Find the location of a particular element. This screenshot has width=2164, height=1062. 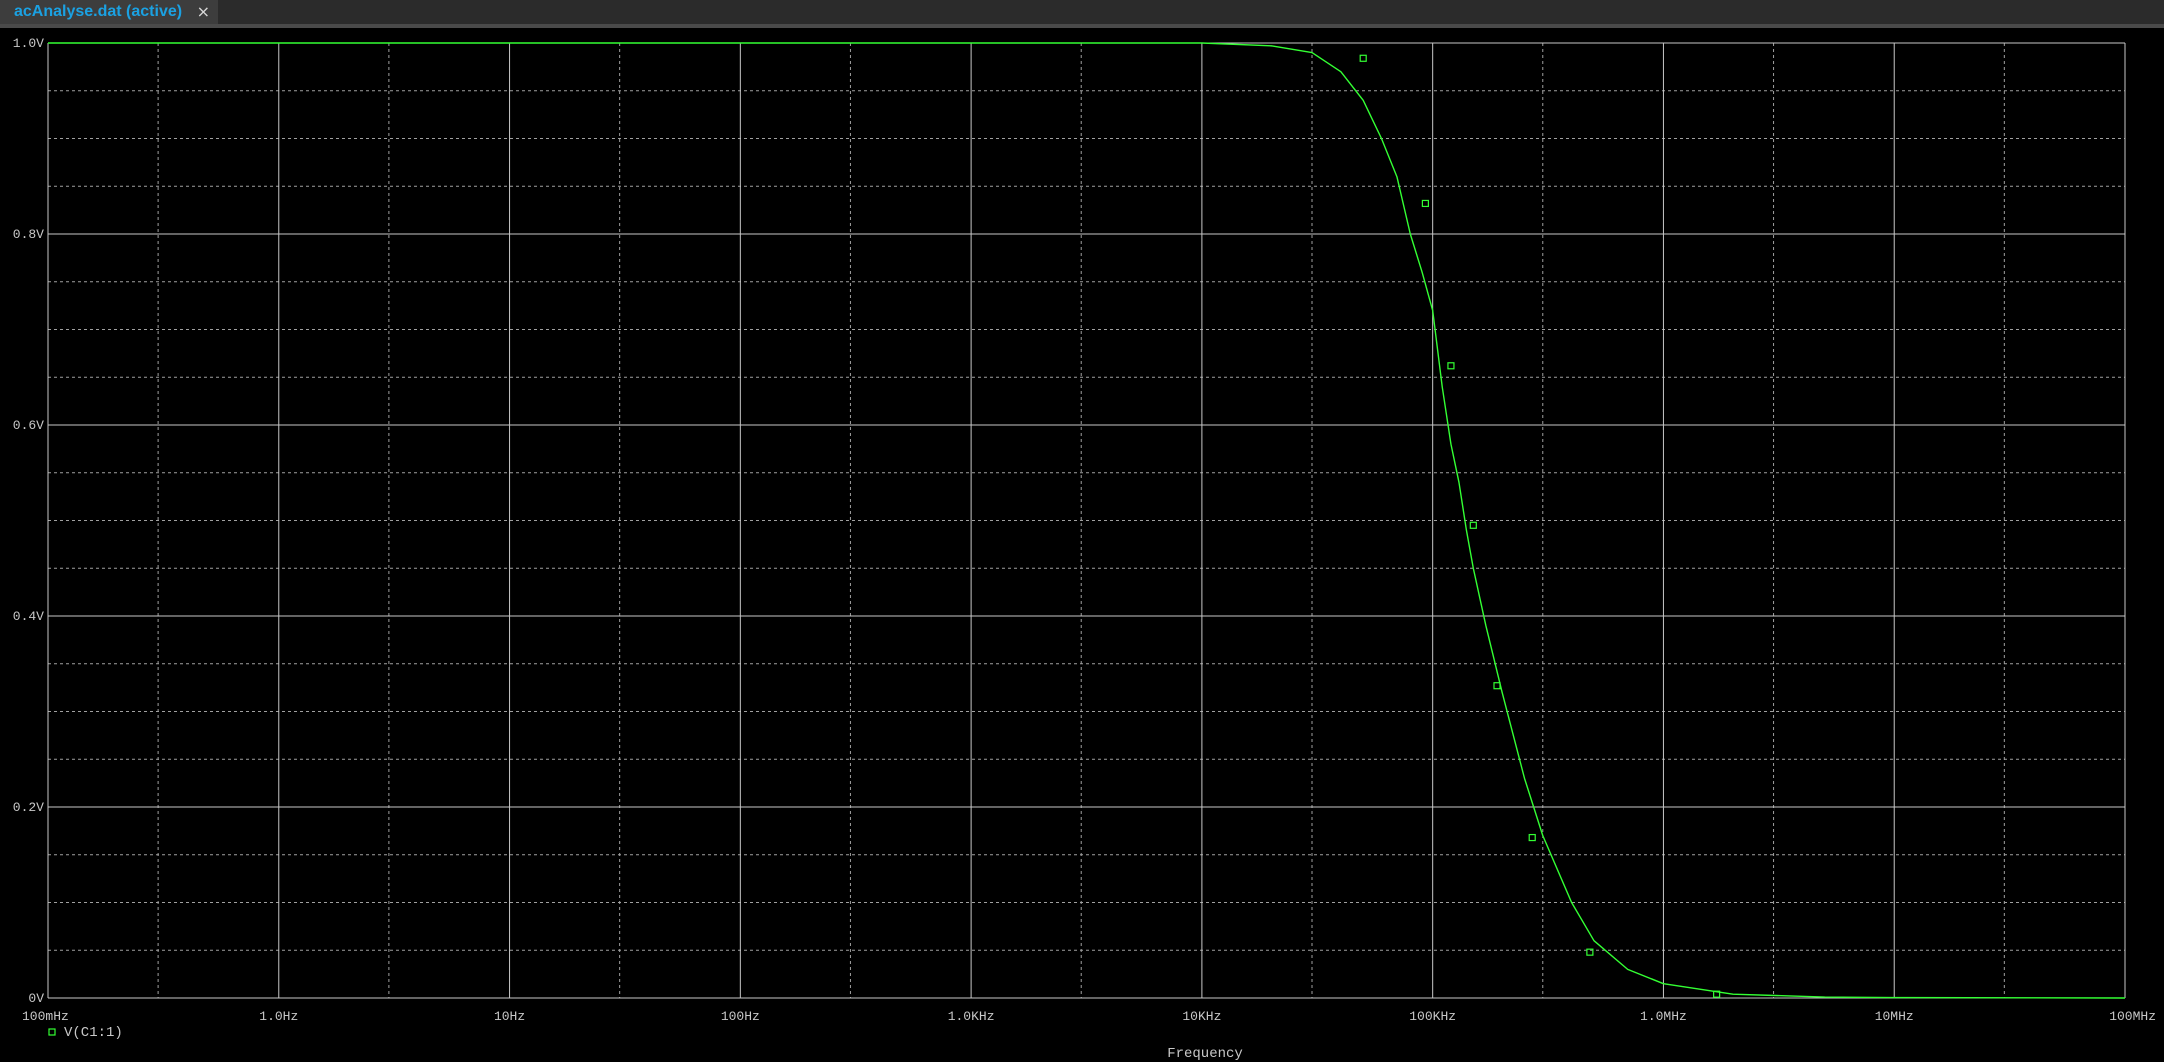

x-tick-label: 10MHz is located at coordinates (1894, 1016).